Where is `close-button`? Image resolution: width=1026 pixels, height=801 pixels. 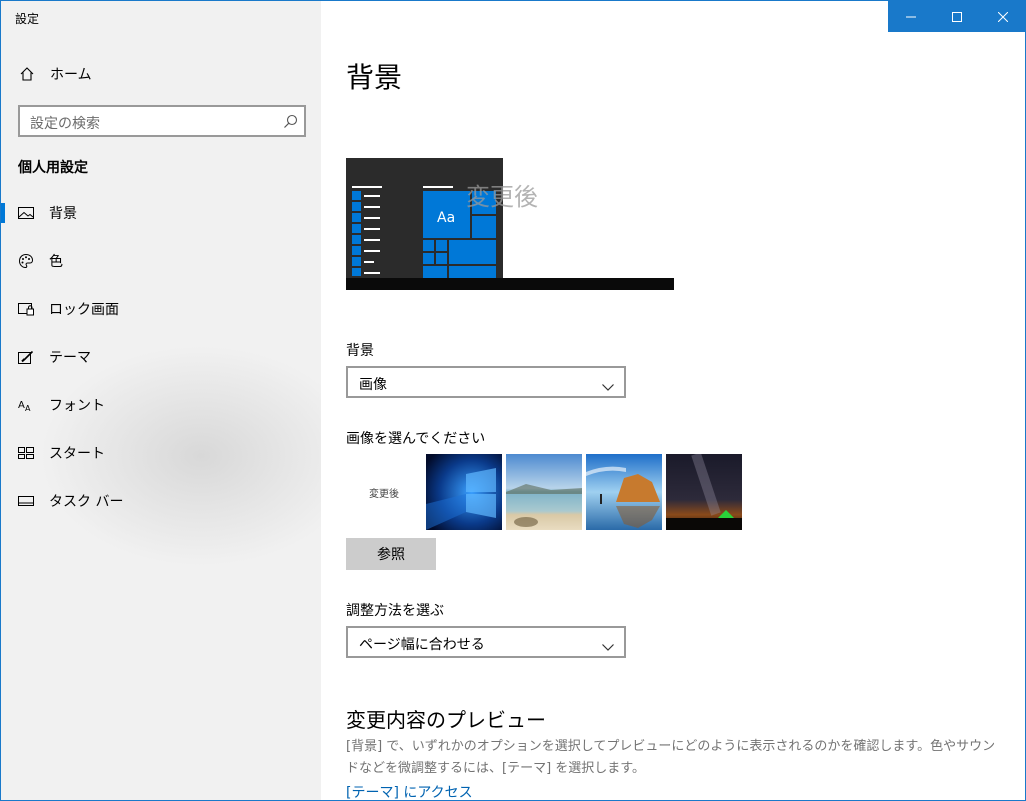
close-button is located at coordinates (1002, 16).